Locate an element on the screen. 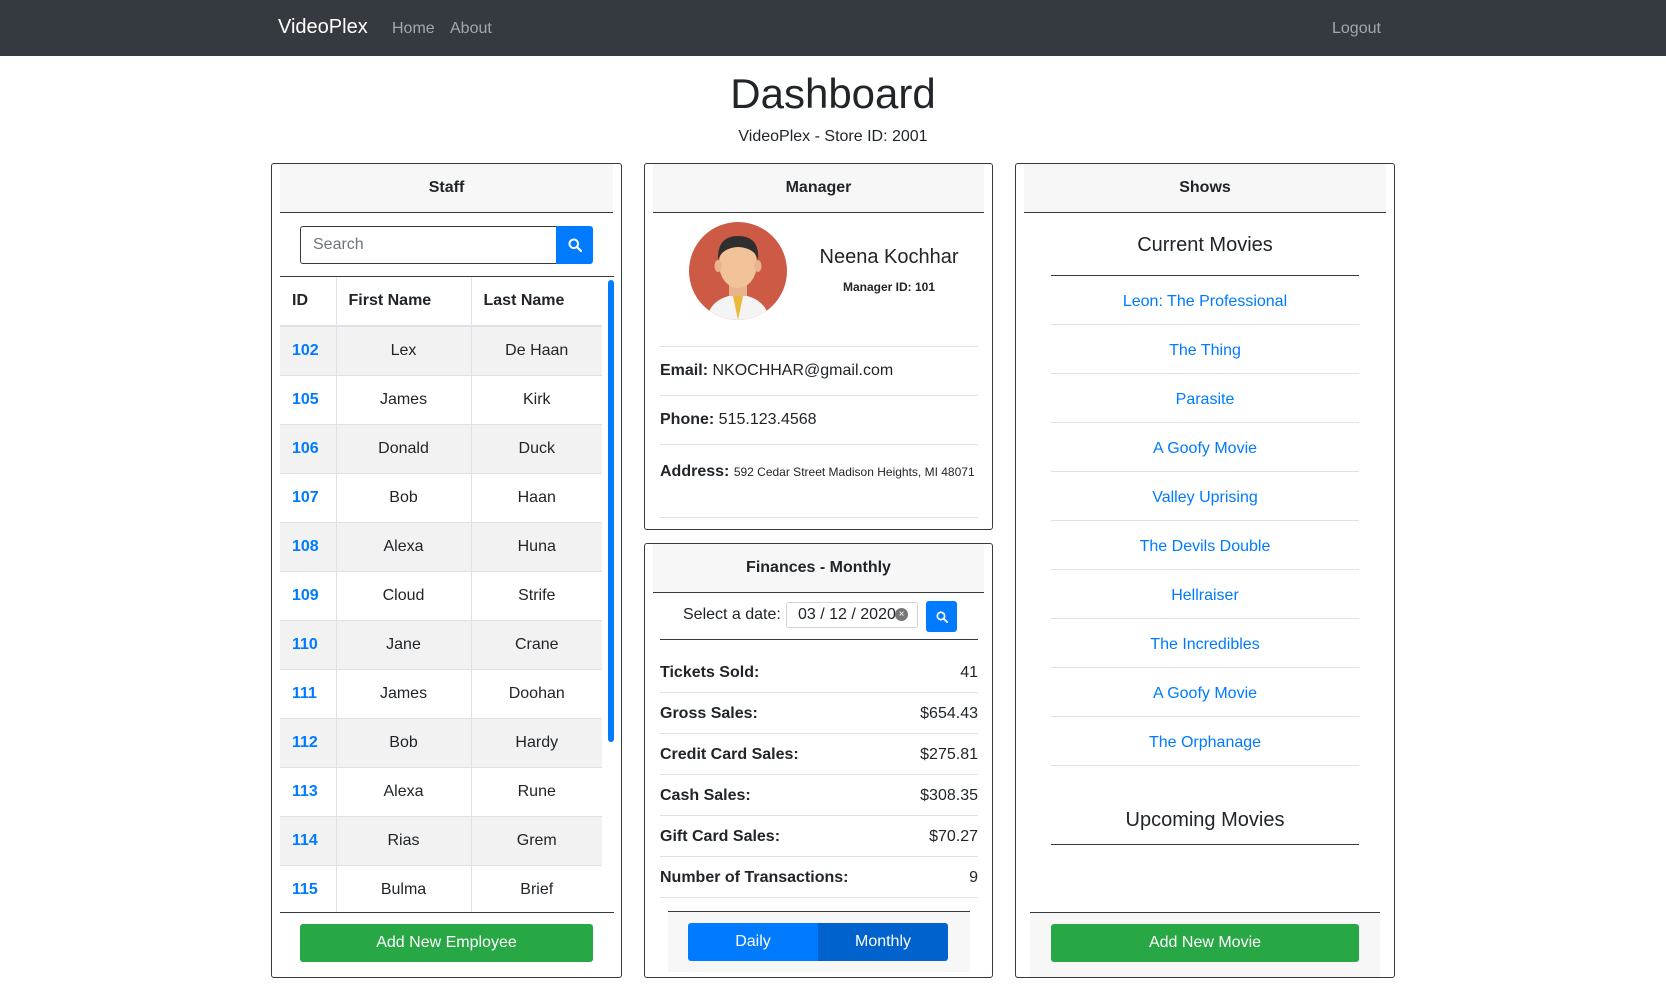 The image size is (1666, 1000). first-name-cell: Cloud is located at coordinates (404, 595).